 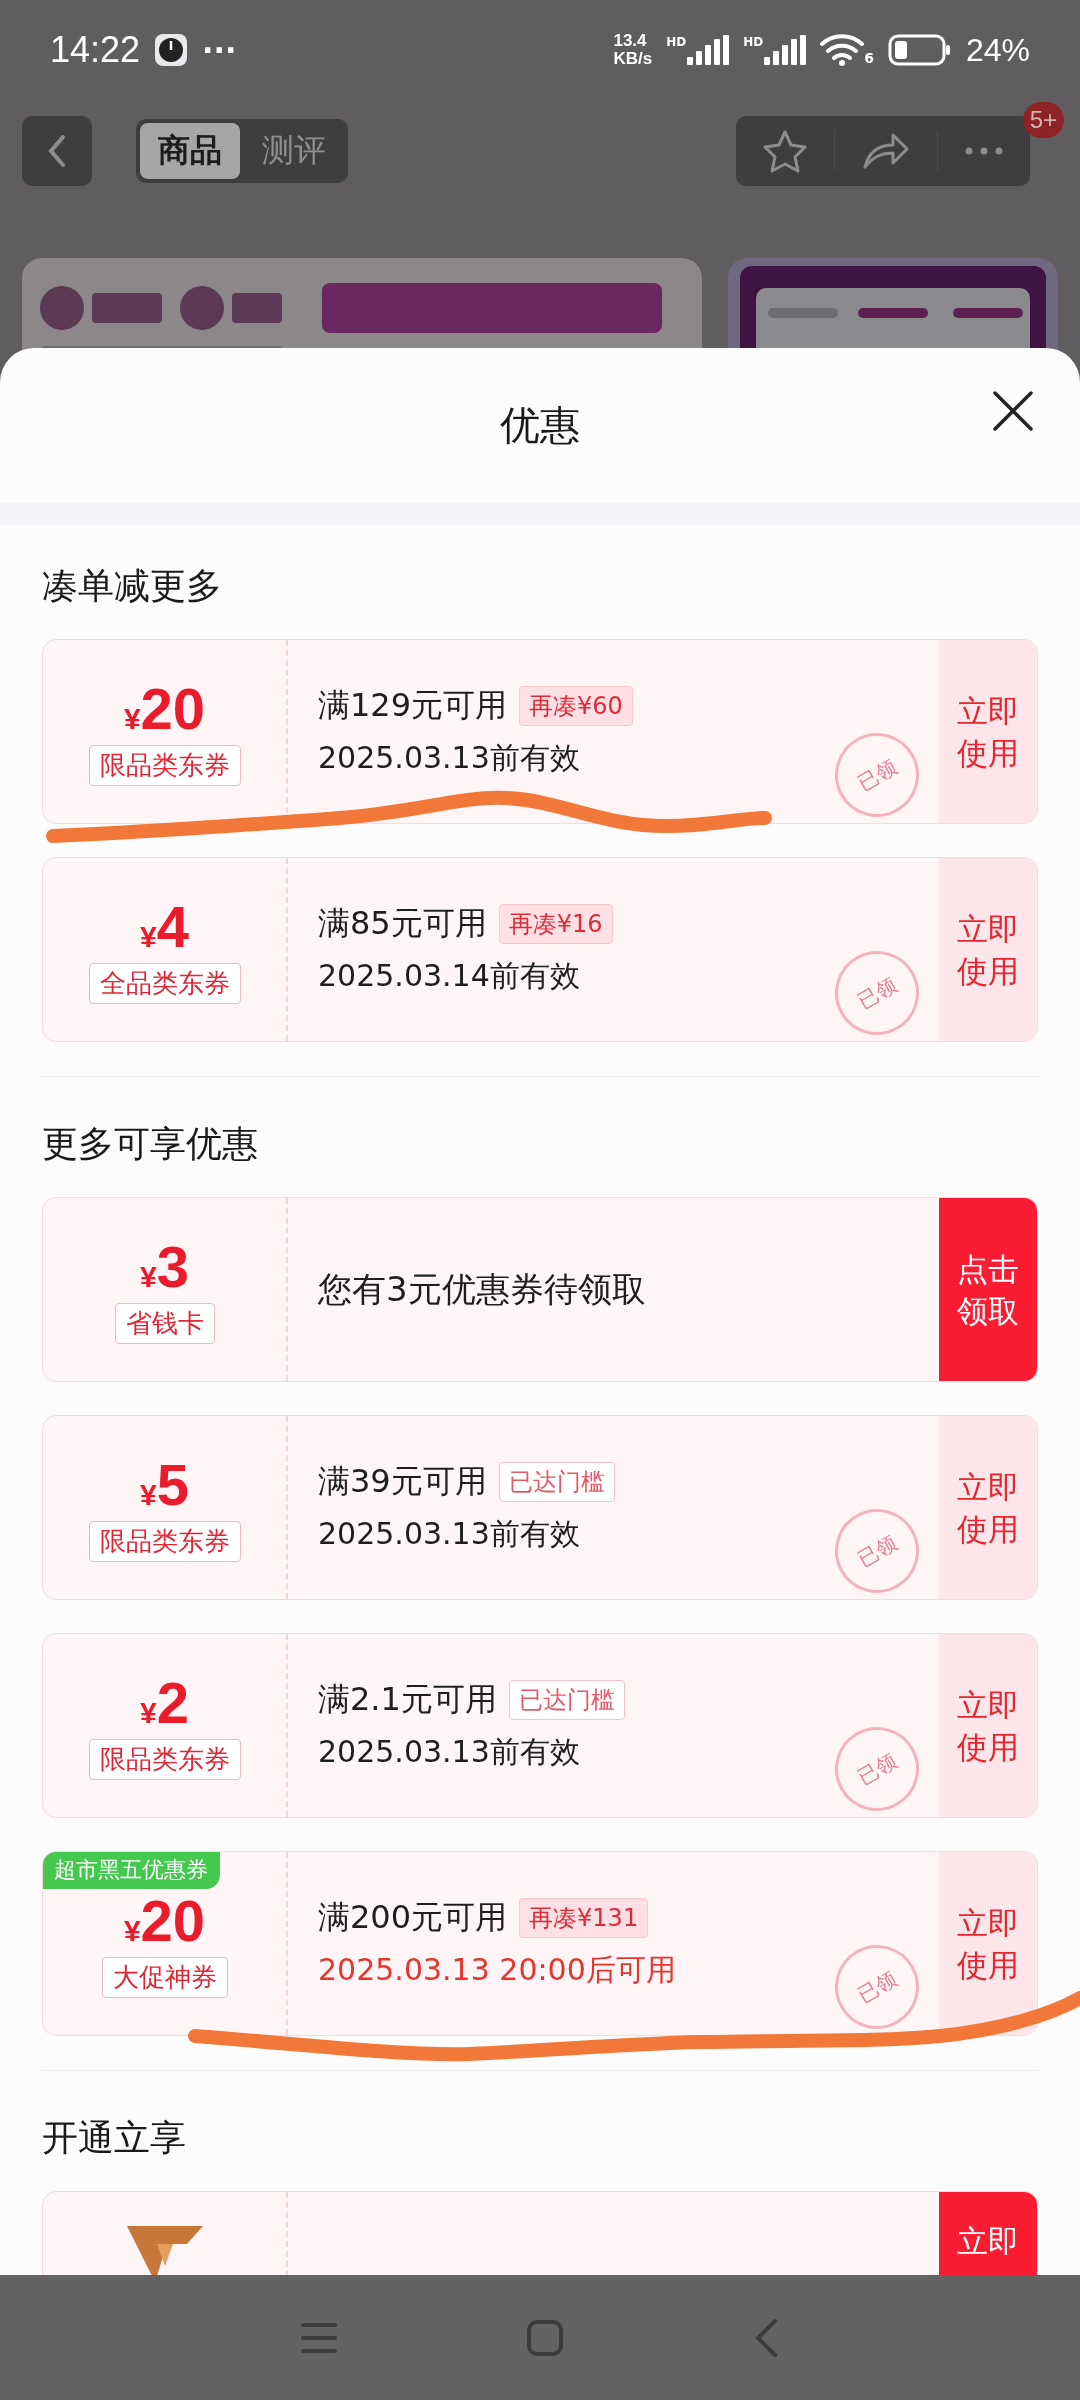 I want to click on section-title: 更多可享优惠, so click(x=150, y=1144).